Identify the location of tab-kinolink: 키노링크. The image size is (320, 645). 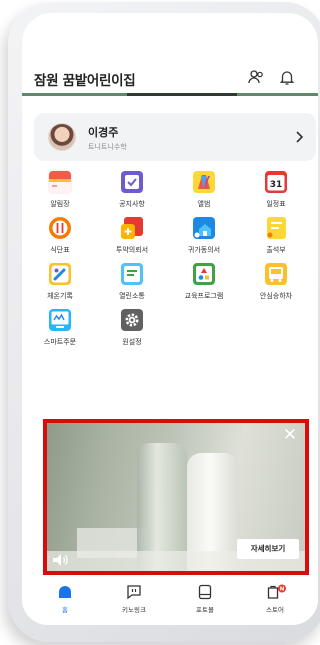
(134, 599).